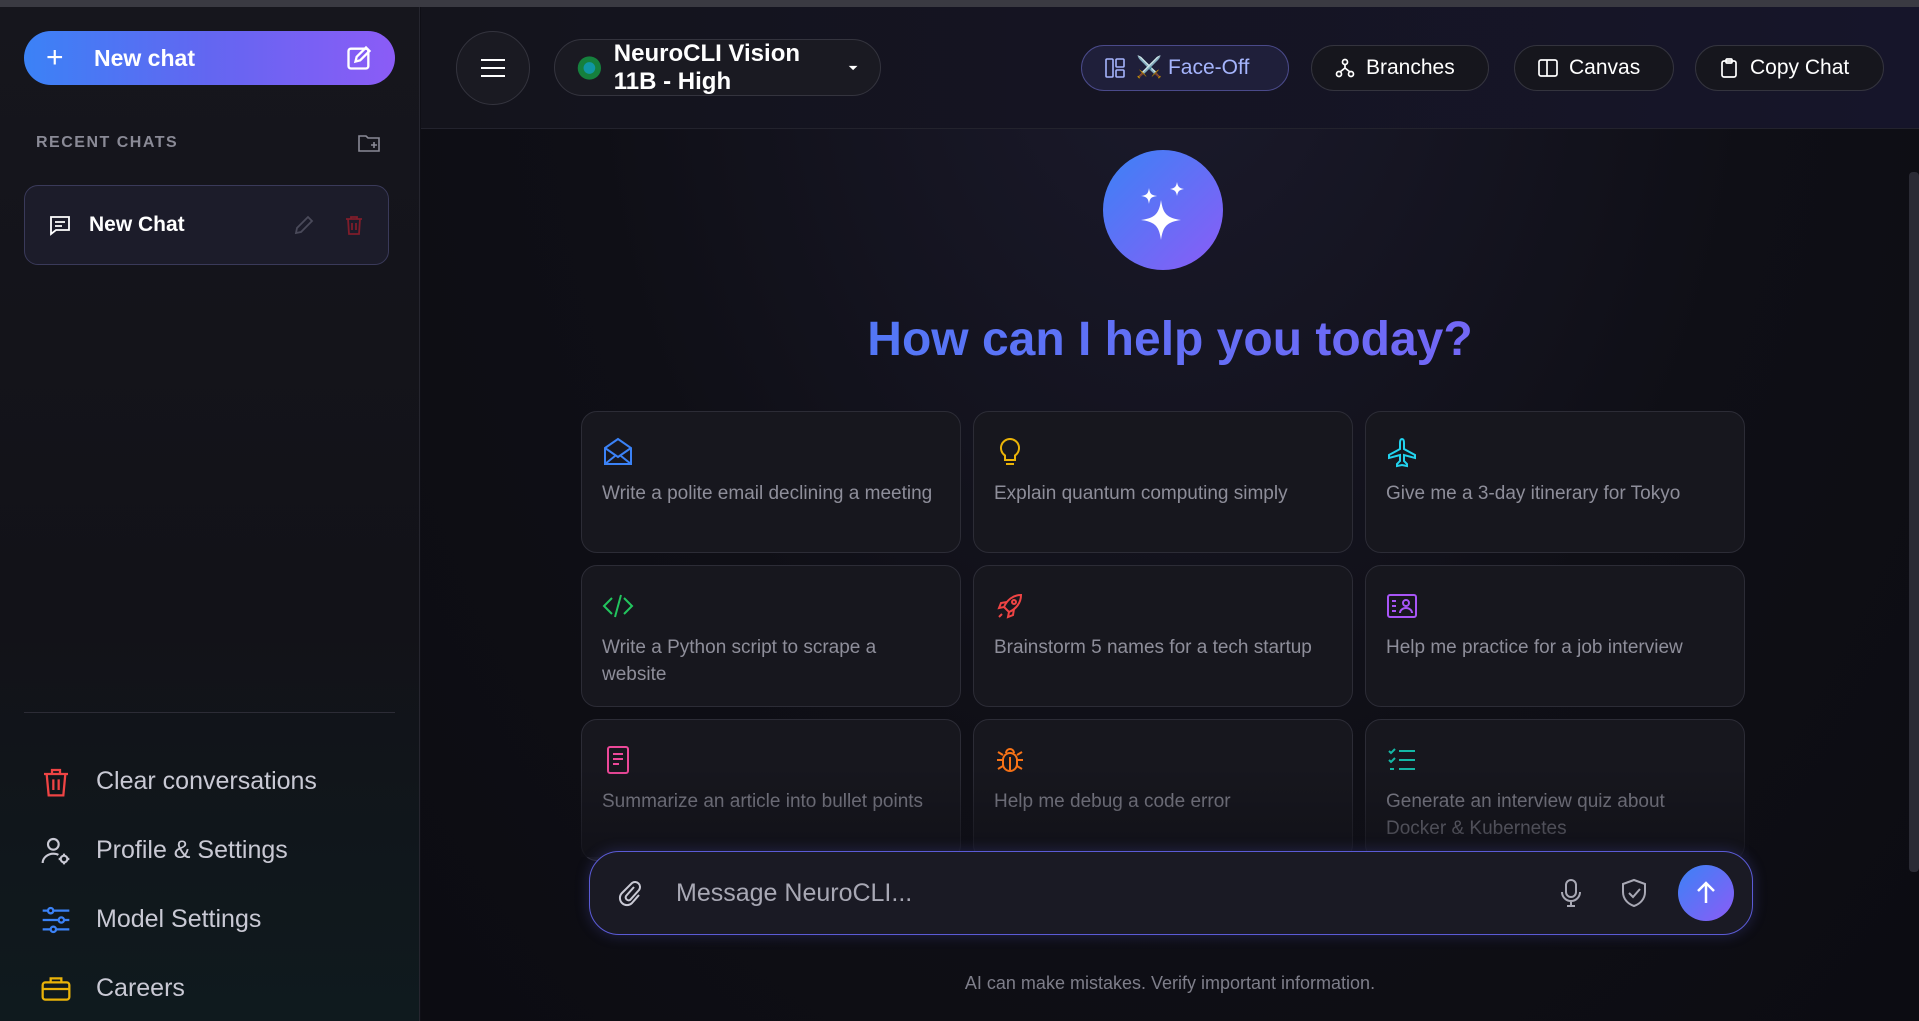 This screenshot has width=1919, height=1021. What do you see at coordinates (55, 57) in the screenshot?
I see `plus-icon: +` at bounding box center [55, 57].